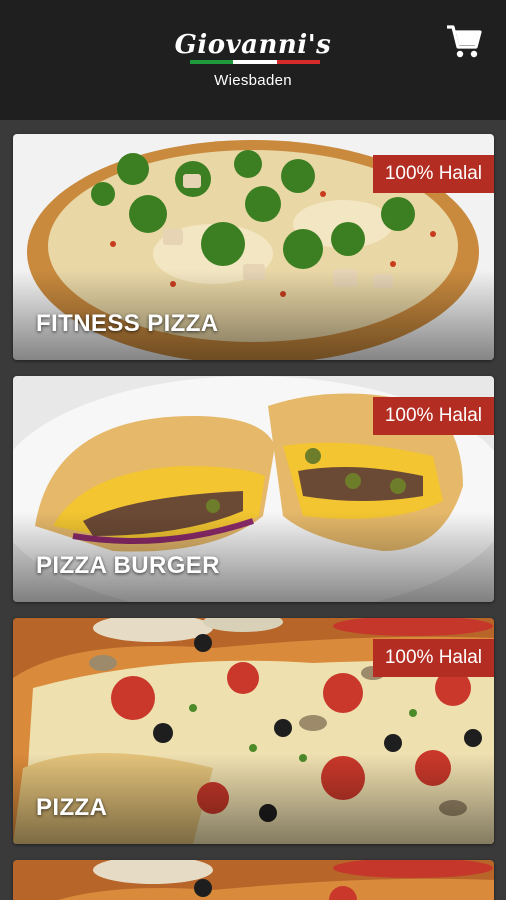 This screenshot has height=900, width=506. What do you see at coordinates (464, 41) in the screenshot?
I see `shopping-cart-icon` at bounding box center [464, 41].